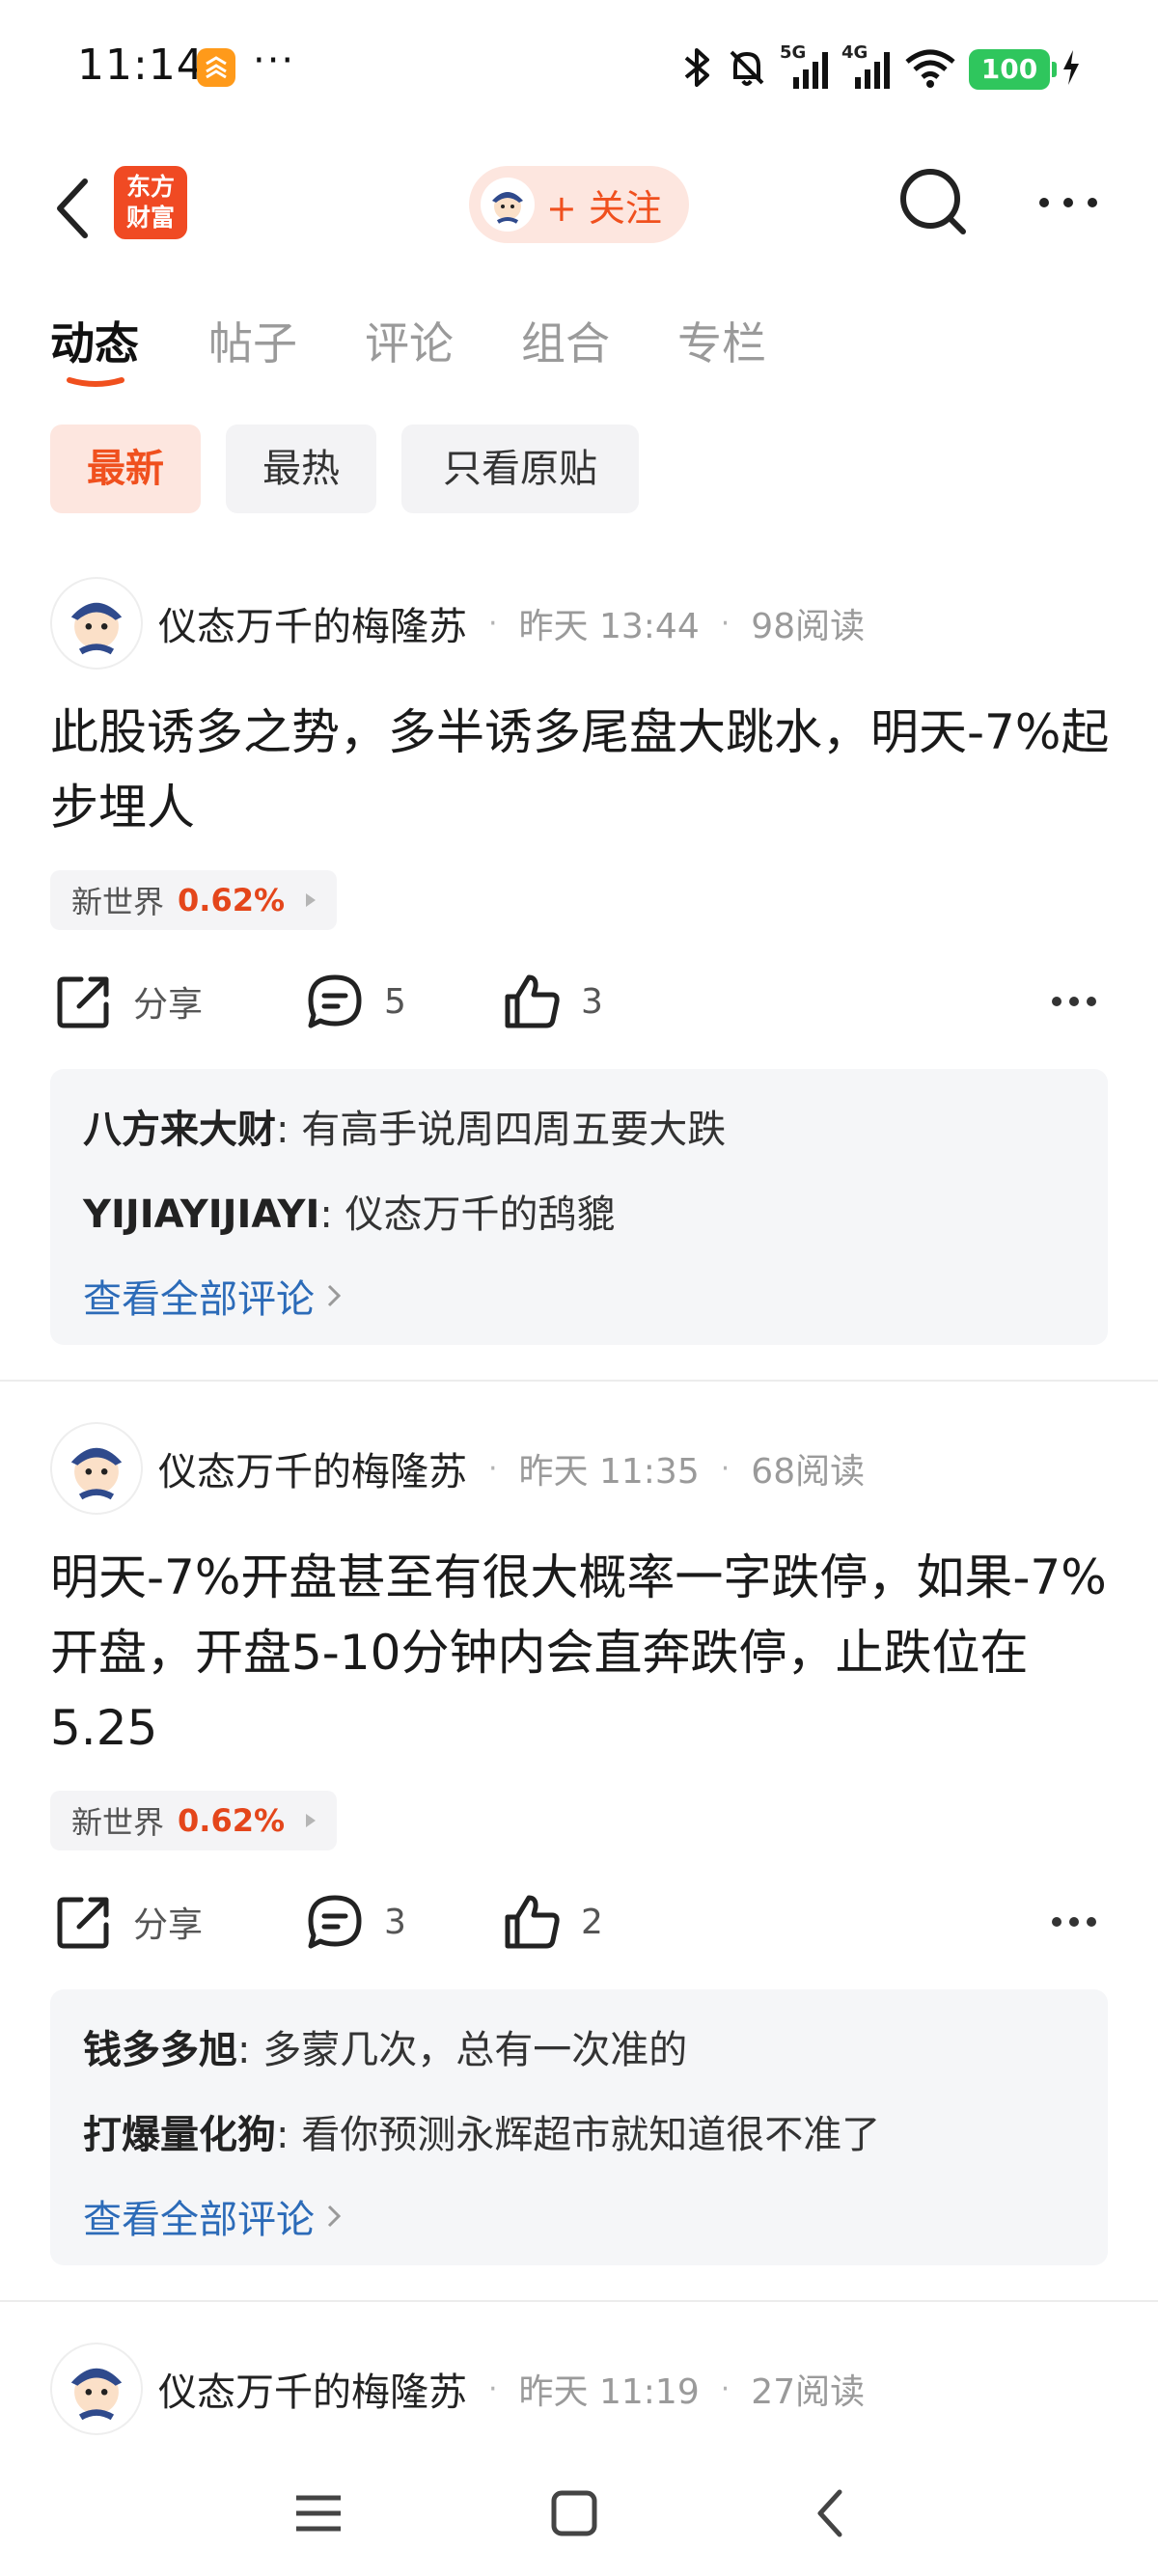 This screenshot has height=2576, width=1158. I want to click on stock-name: 新世界, so click(118, 1823).